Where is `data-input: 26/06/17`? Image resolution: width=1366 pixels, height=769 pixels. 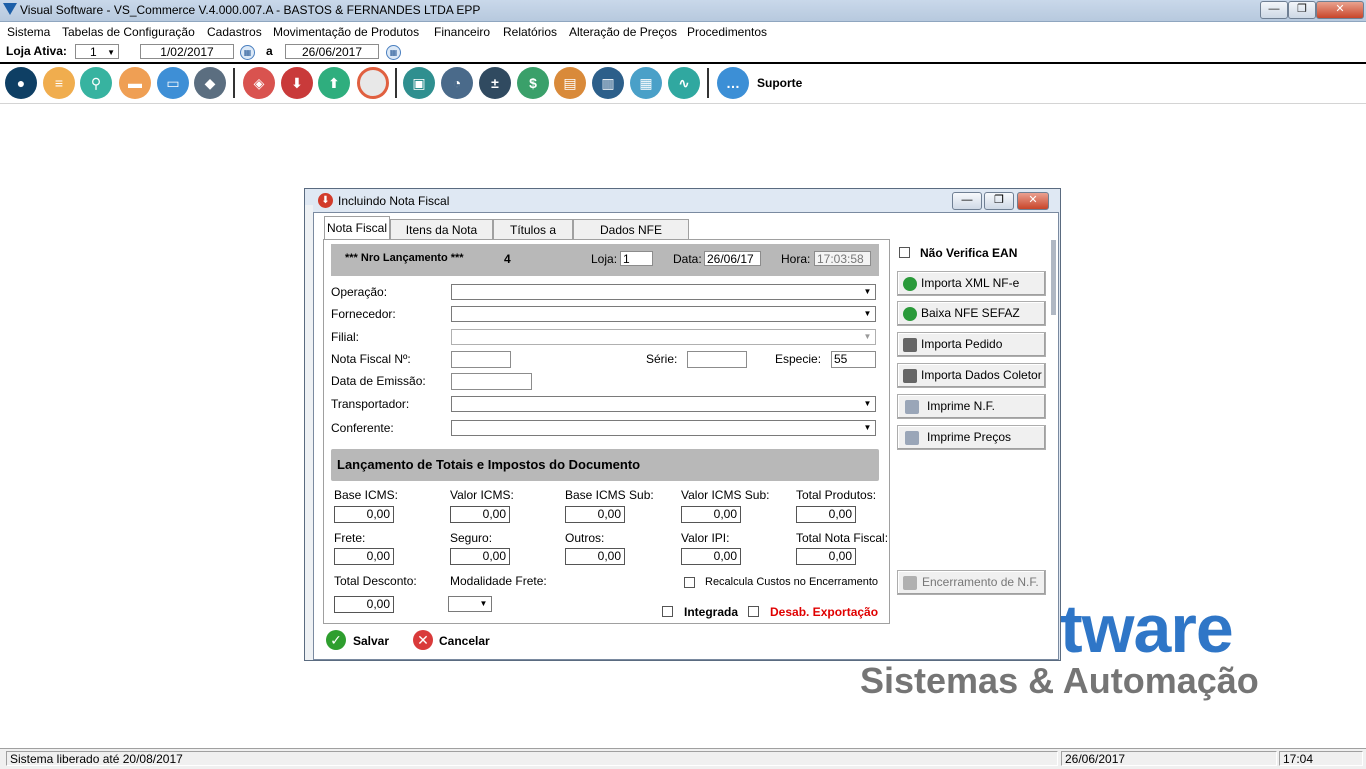
data-input: 26/06/17 is located at coordinates (732, 258).